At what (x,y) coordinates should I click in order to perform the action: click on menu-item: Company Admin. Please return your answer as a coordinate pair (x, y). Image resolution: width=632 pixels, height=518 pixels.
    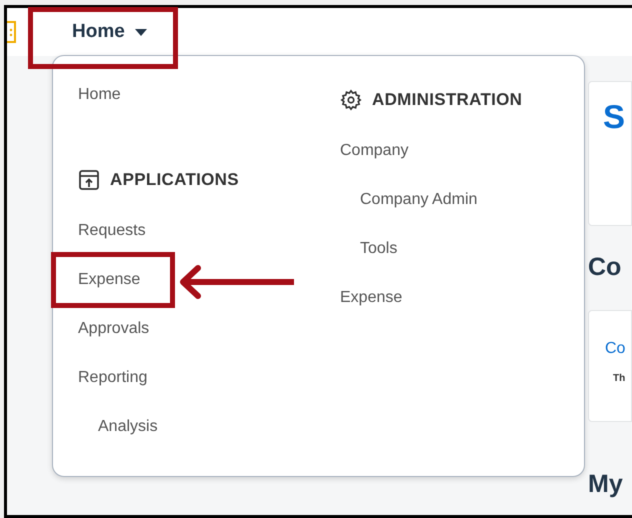
    Looking at the image, I should click on (419, 200).